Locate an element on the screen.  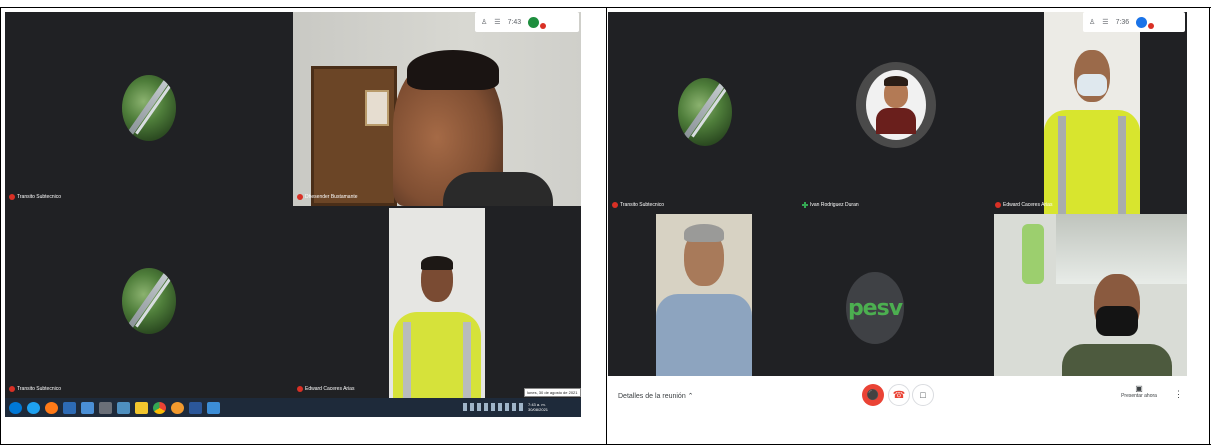
date-tooltip: lunes, 30 de agosto de 2021 is located at coordinates (552, 392).